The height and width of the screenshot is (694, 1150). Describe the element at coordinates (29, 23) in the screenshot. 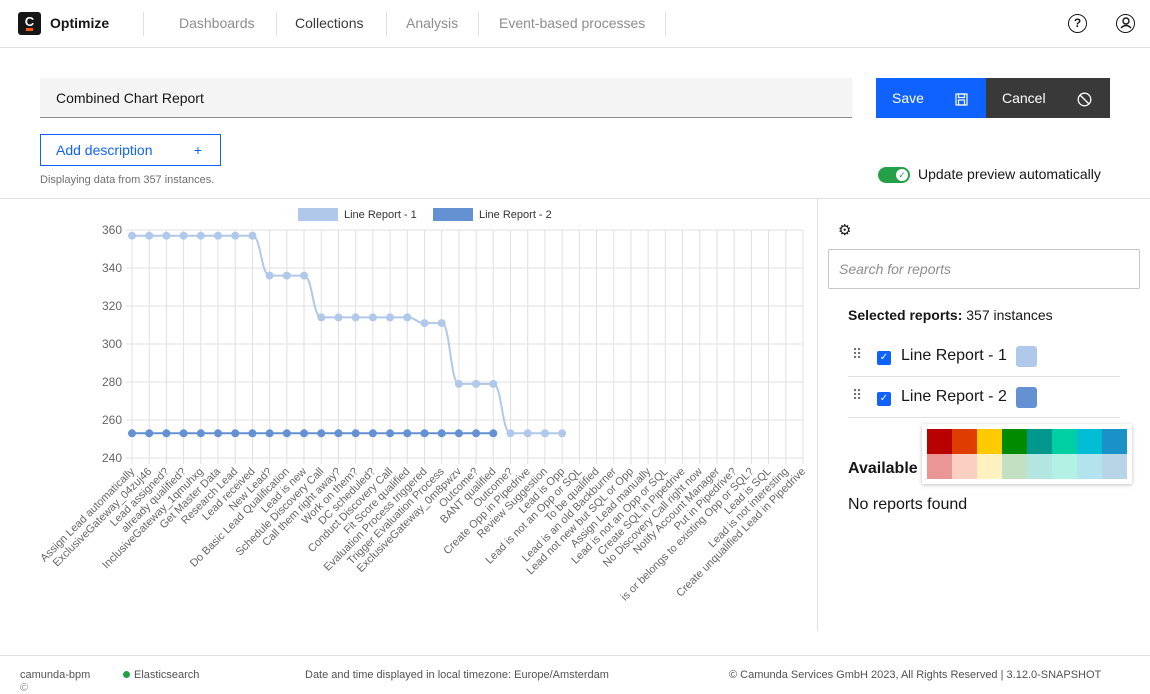

I see `camunda-logo-icon: C` at that location.